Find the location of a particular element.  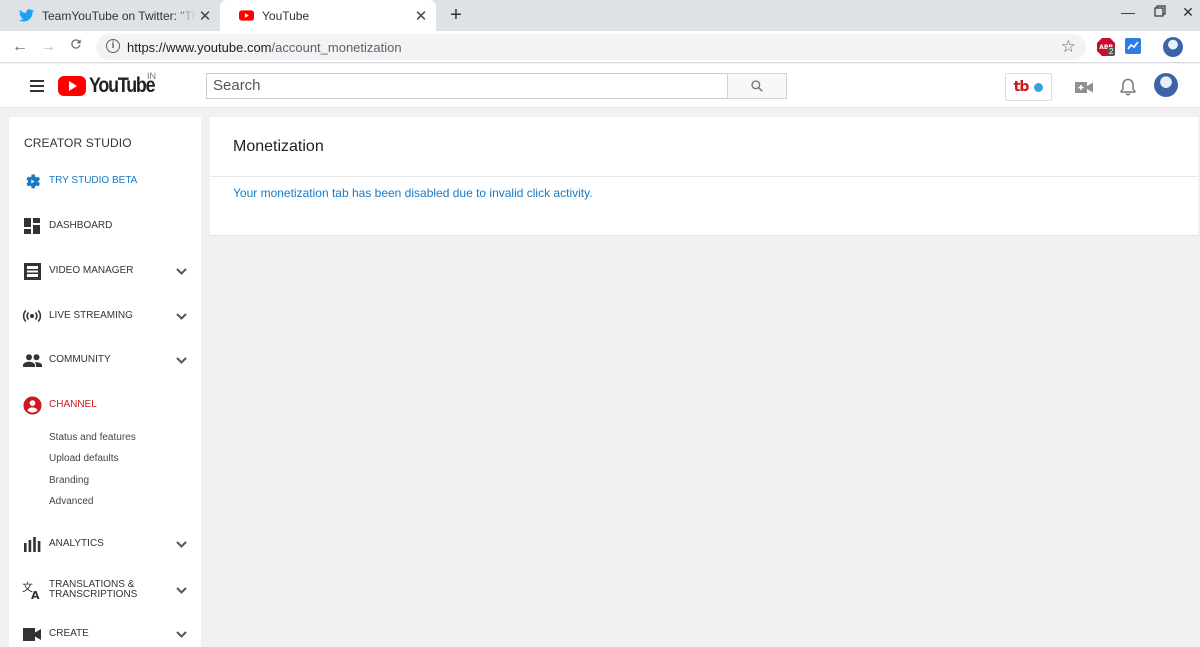

browser-tab-twitter: TeamYouTube on Twitter: "Thank ✕ is located at coordinates (110, 15).